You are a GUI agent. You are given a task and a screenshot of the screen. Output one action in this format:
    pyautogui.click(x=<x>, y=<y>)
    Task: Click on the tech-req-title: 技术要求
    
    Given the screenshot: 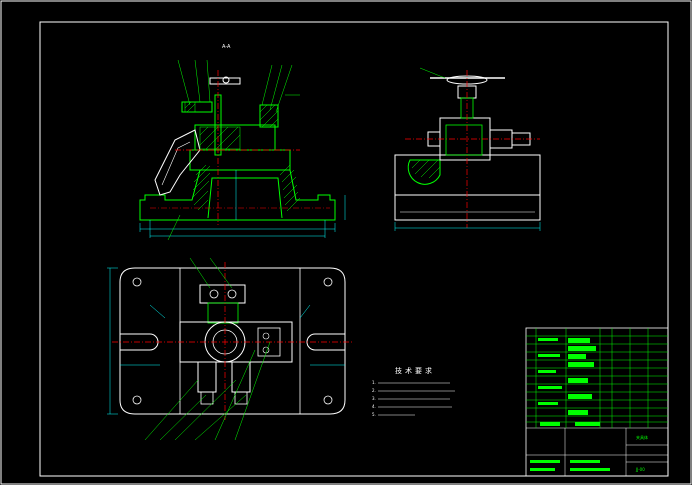 What is the action you would take?
    pyautogui.click(x=415, y=370)
    